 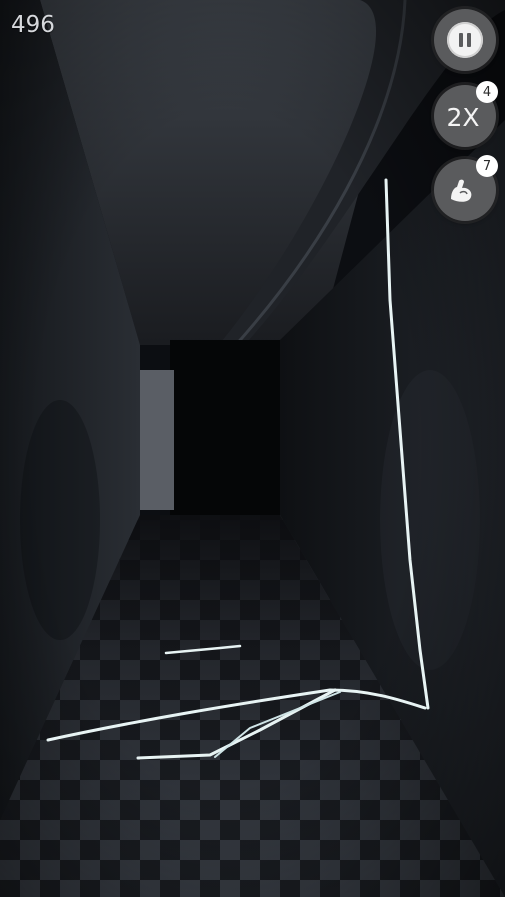 What do you see at coordinates (487, 166) in the screenshot?
I see `strength-count-badge: 7` at bounding box center [487, 166].